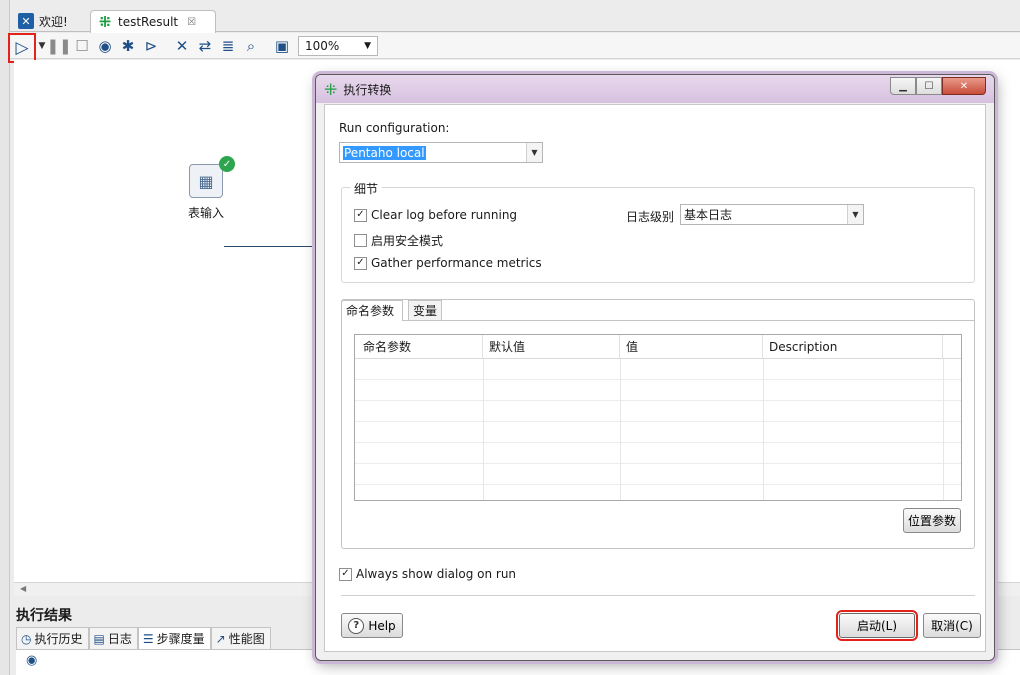  Describe the element at coordinates (394, 128) in the screenshot. I see `run-configuration-label: Run configuration:` at that location.